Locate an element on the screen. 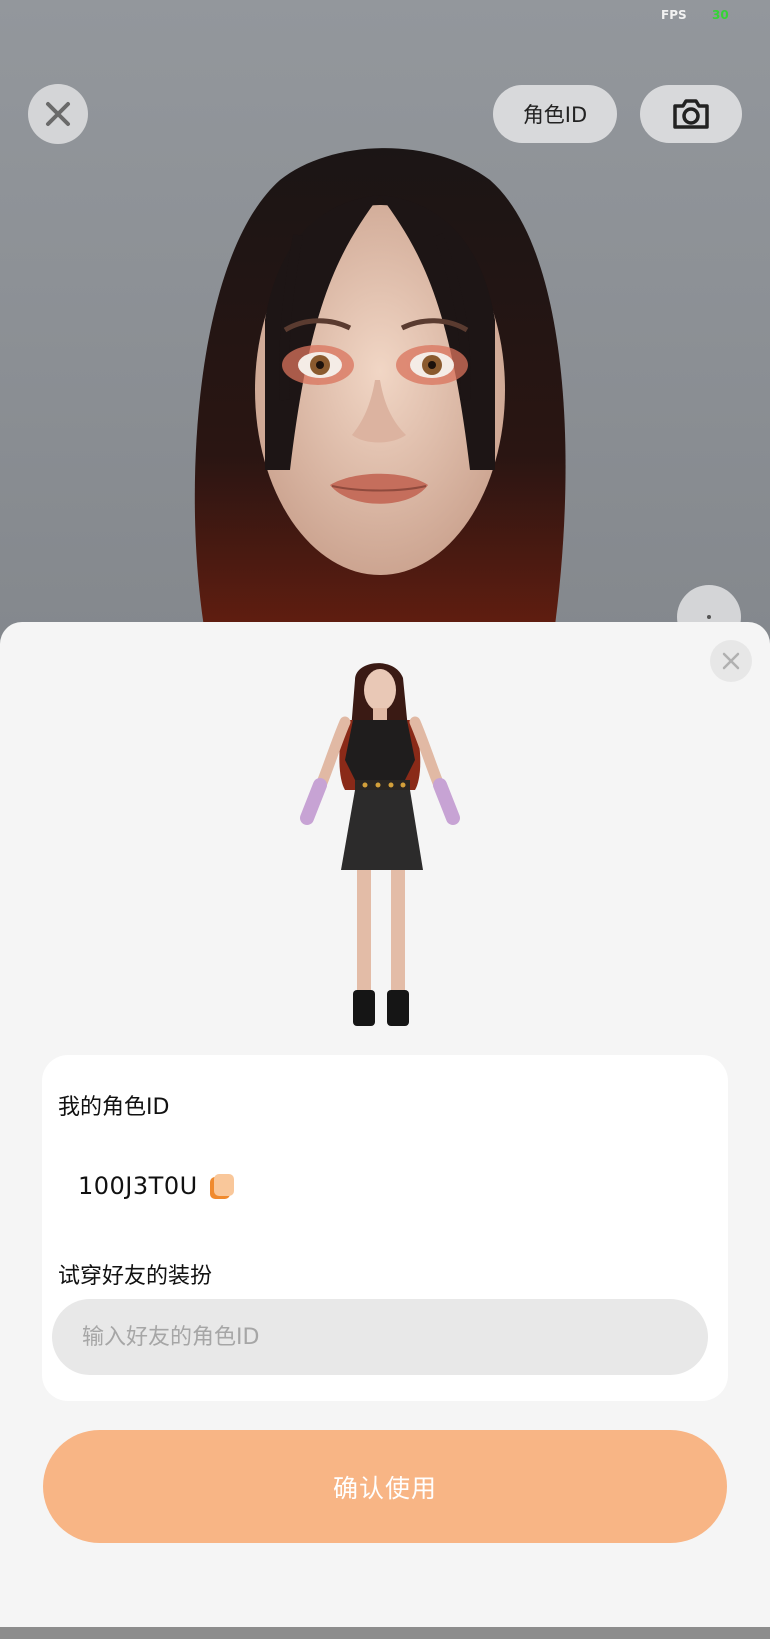 This screenshot has width=770, height=1639. confirm-use-button: 确认使用 is located at coordinates (385, 1486).